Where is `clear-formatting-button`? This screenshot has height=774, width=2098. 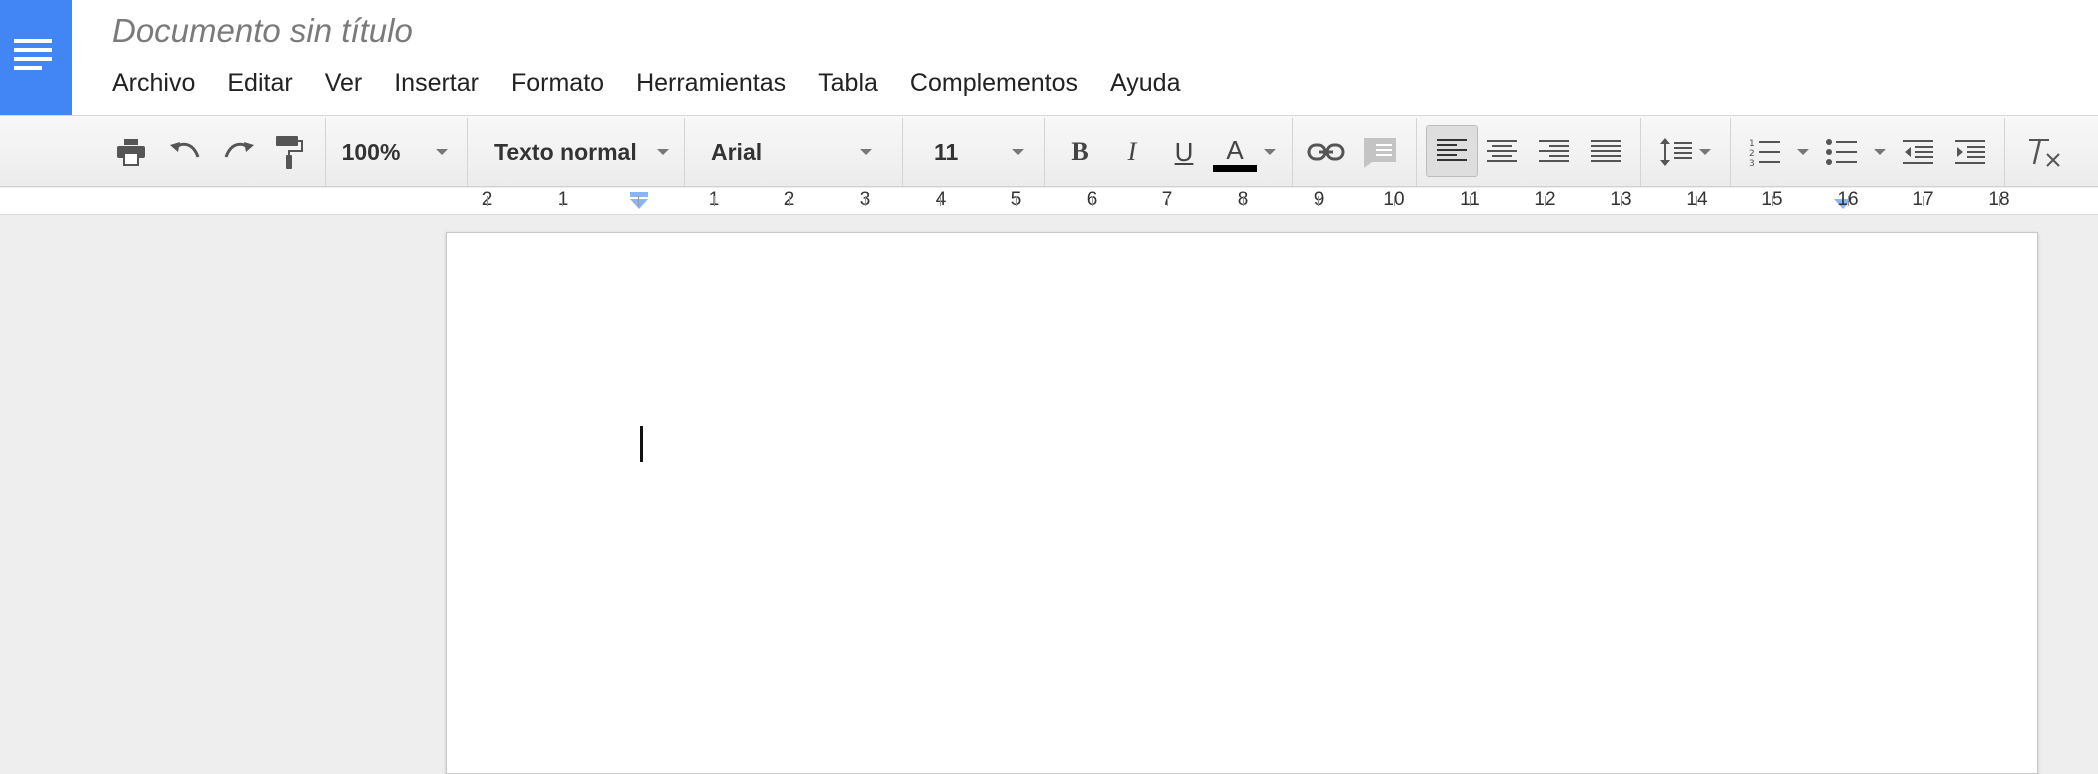 clear-formatting-button is located at coordinates (2043, 152).